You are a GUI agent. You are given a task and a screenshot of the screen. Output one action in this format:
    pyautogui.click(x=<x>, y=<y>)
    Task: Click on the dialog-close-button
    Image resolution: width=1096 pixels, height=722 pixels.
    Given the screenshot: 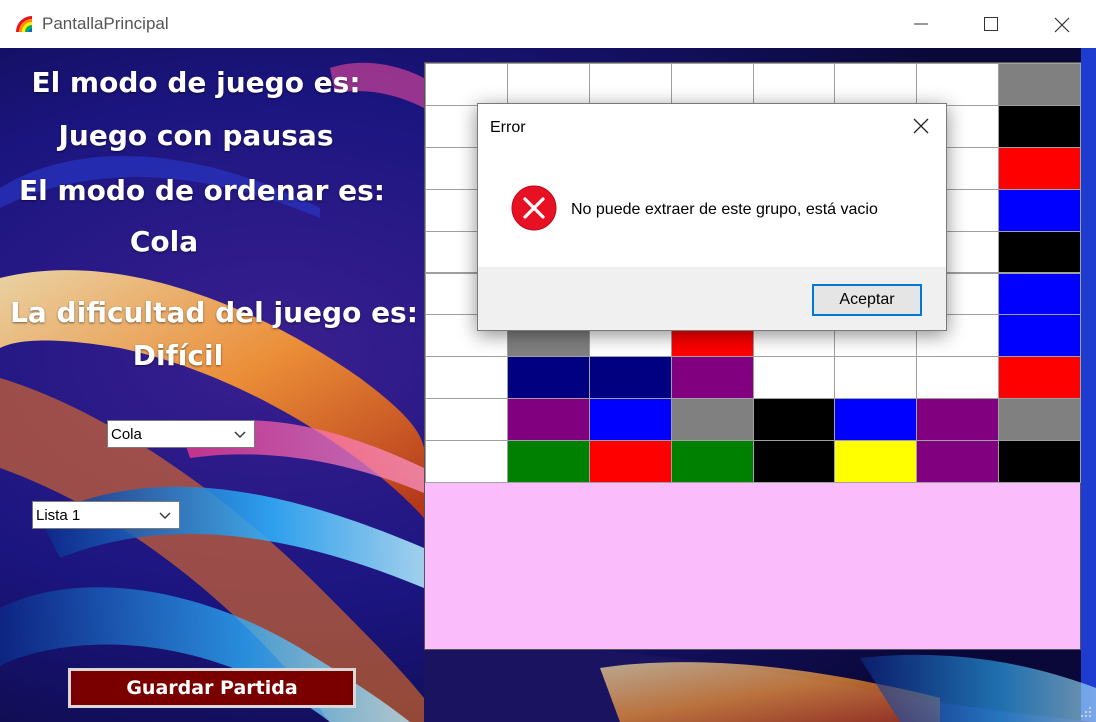 What is the action you would take?
    pyautogui.click(x=921, y=126)
    